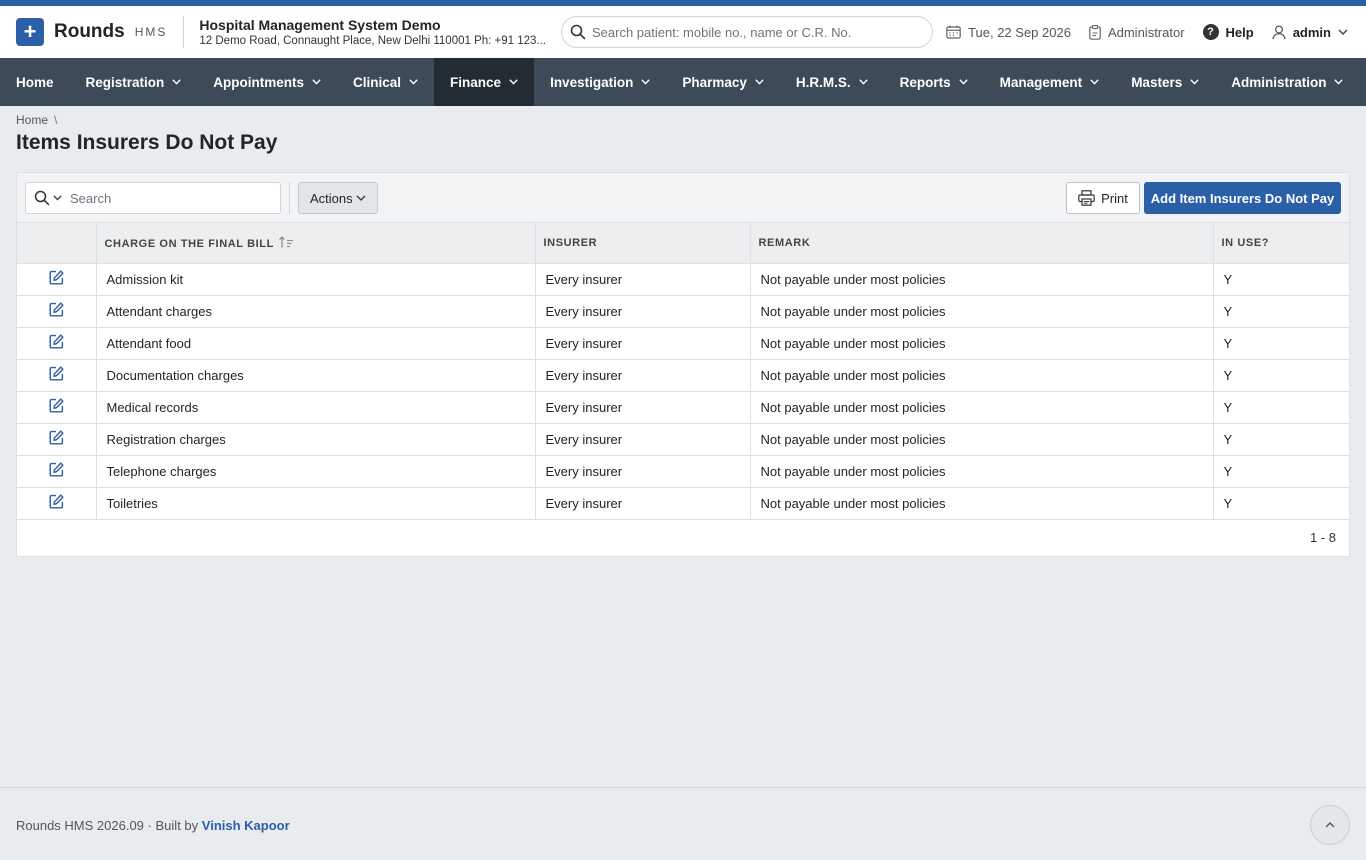  I want to click on chevron-up-icon, so click(1330, 825).